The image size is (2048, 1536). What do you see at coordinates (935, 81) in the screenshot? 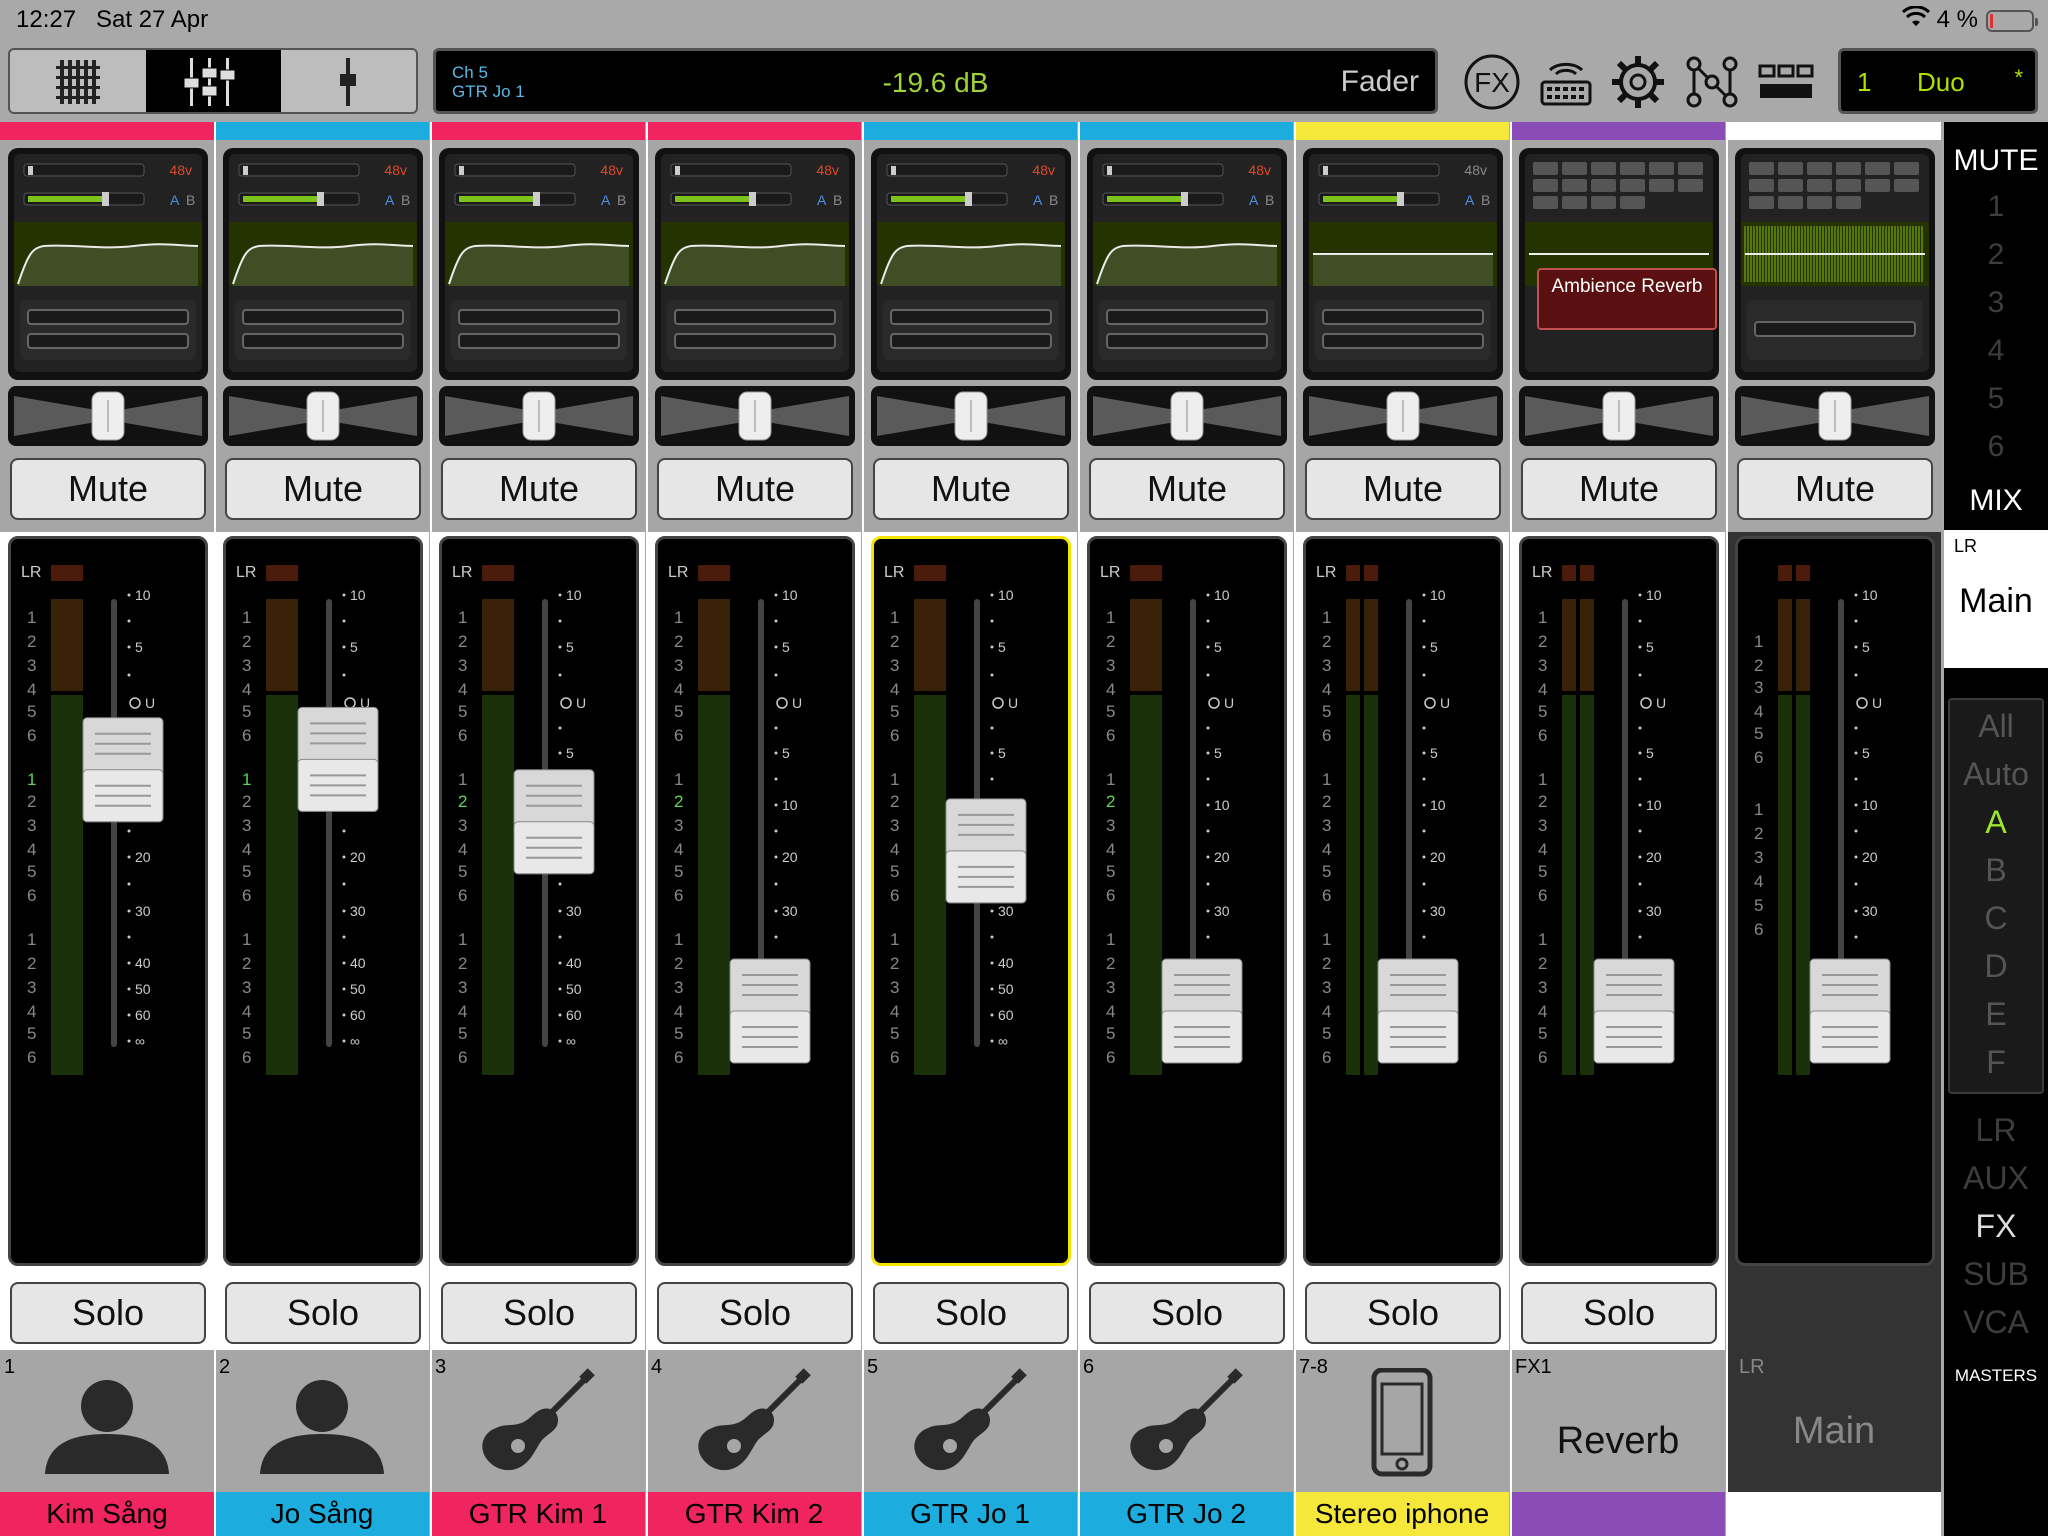
I see `channel-info-display: Ch 5 GTR Jo 1 -19.6 dB Fader` at bounding box center [935, 81].